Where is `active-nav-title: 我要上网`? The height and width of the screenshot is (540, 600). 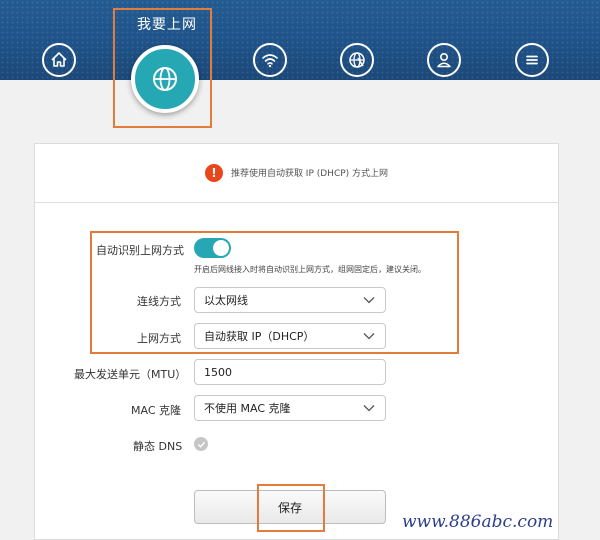
active-nav-title: 我要上网 is located at coordinates (167, 25).